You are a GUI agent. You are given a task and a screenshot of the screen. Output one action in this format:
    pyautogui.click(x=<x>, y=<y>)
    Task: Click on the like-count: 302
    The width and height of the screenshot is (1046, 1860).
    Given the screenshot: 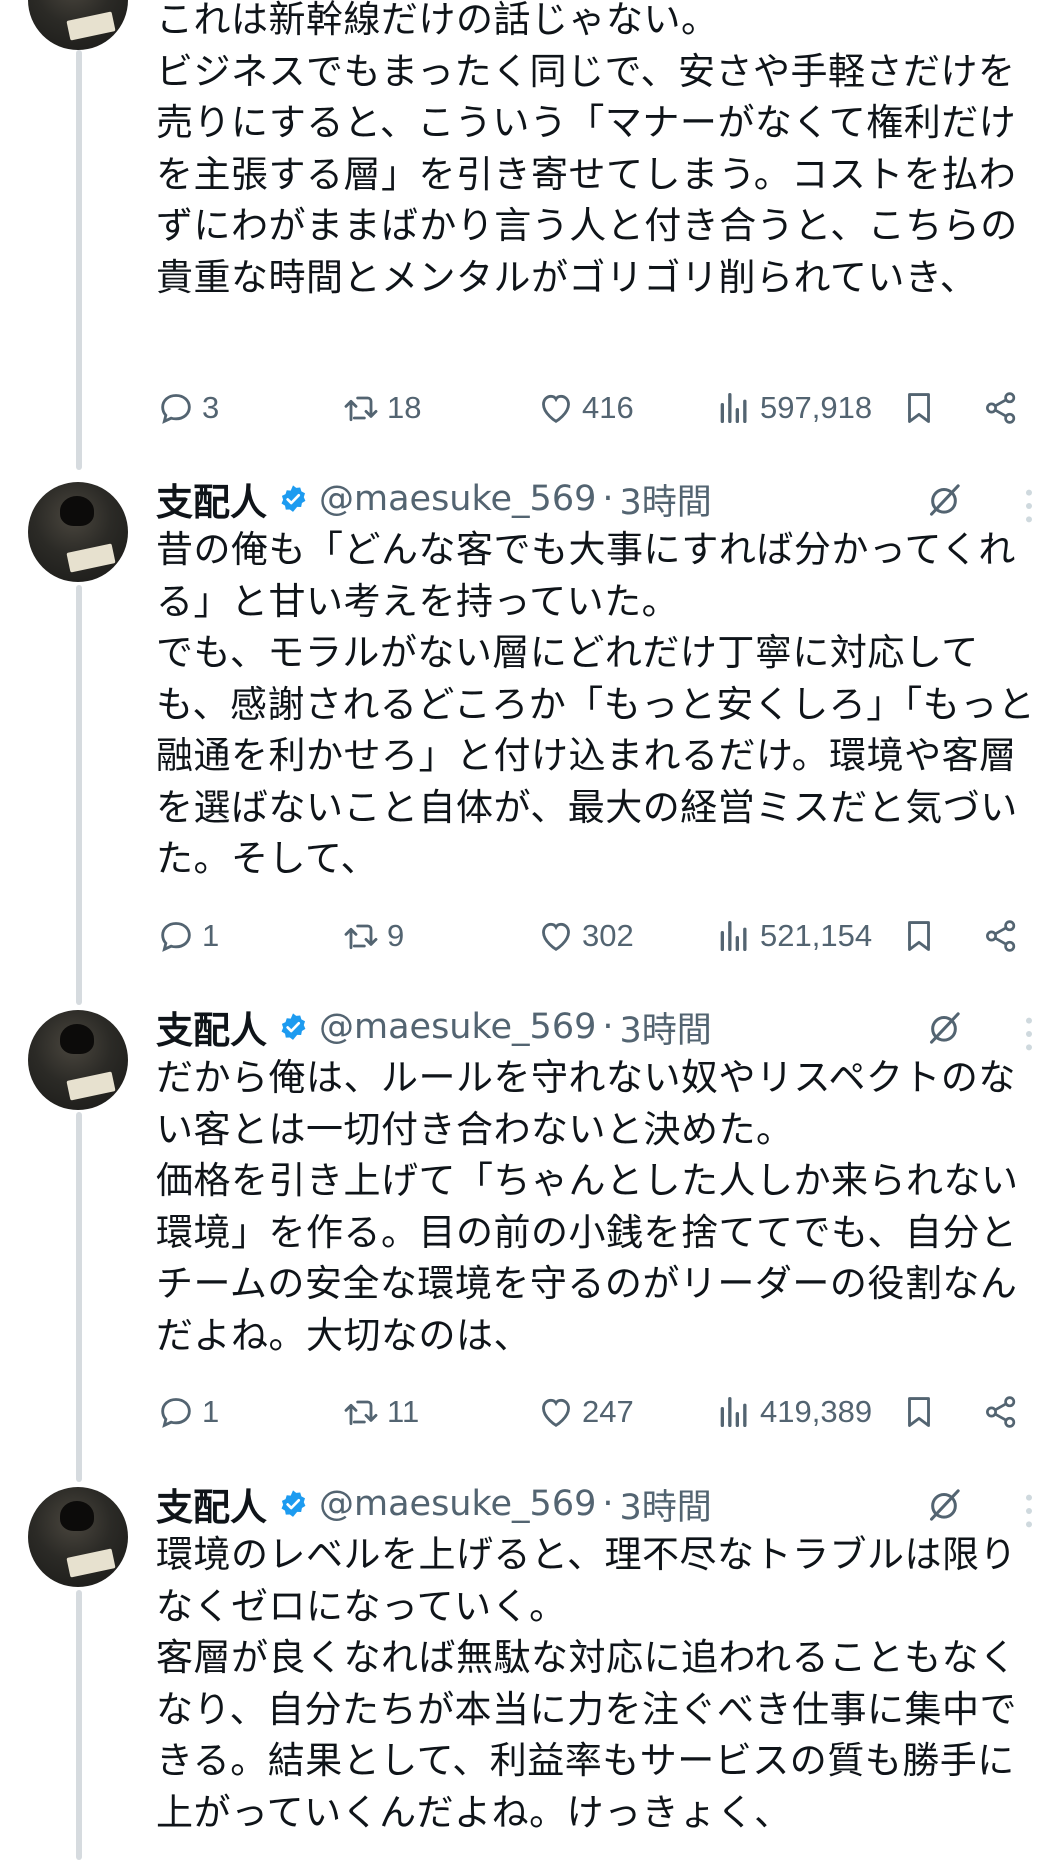 What is the action you would take?
    pyautogui.click(x=608, y=935)
    